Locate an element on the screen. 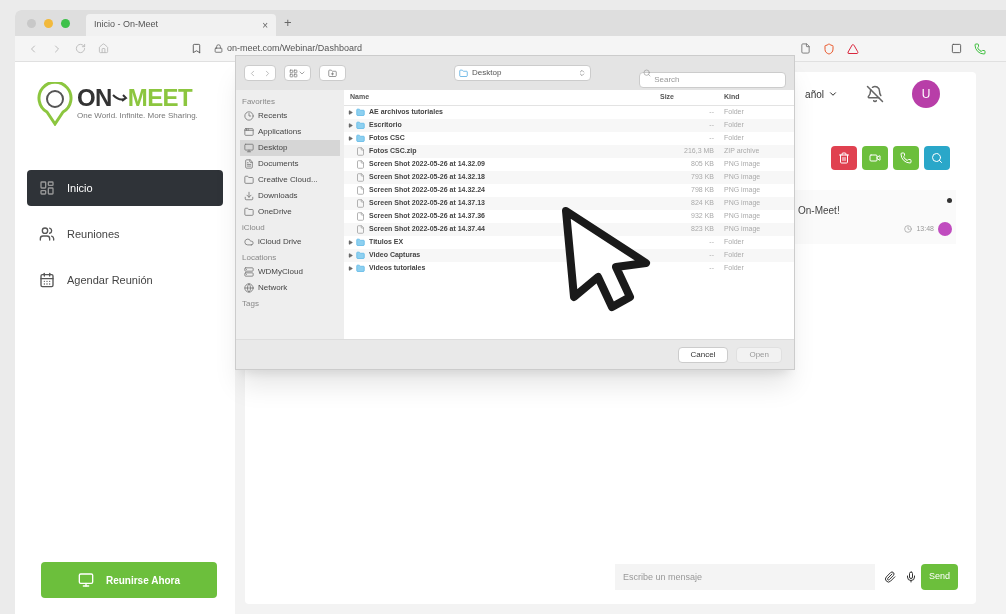 Image resolution: width=1006 pixels, height=614 pixels. video-button is located at coordinates (875, 158).